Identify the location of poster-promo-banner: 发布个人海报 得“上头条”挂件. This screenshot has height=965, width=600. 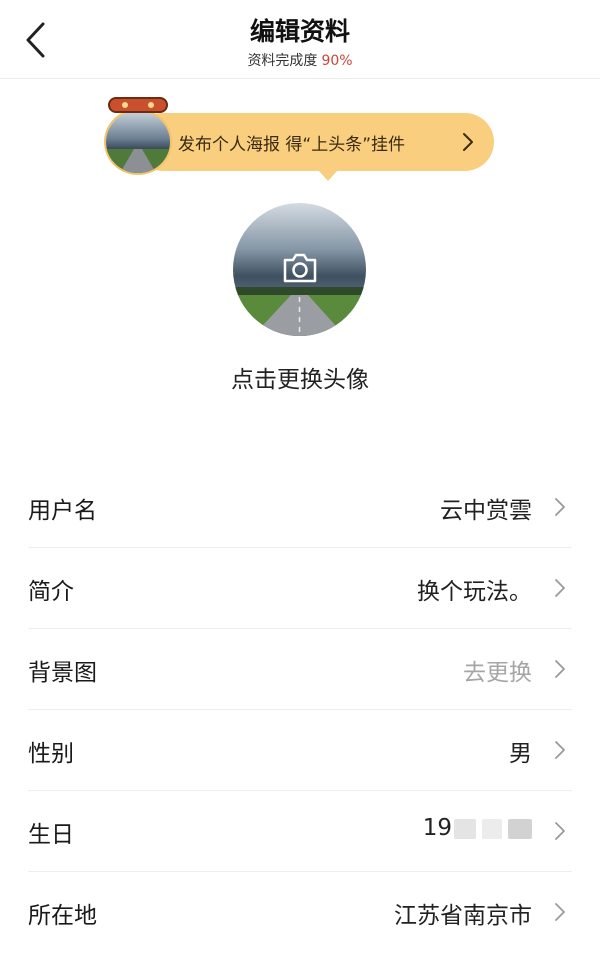
(299, 139).